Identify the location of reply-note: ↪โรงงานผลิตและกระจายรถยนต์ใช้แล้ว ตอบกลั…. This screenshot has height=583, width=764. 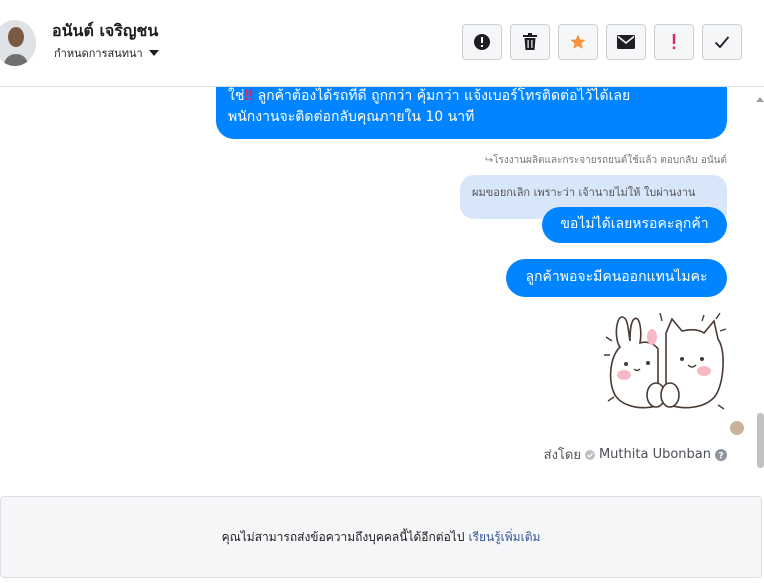
(605, 160).